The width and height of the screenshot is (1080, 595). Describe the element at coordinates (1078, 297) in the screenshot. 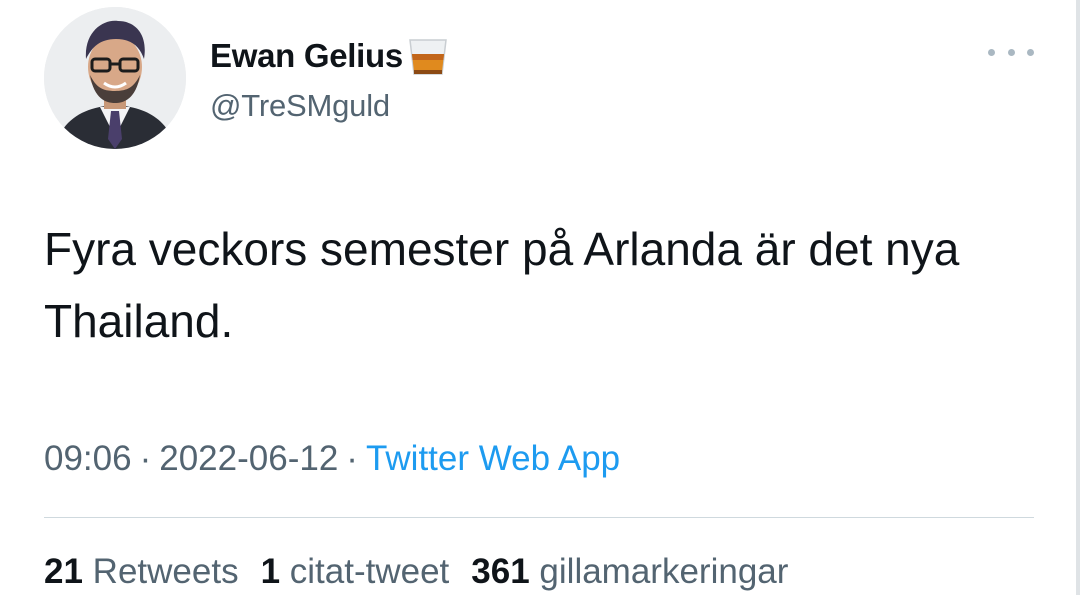

I see `scrollbar-edge` at that location.